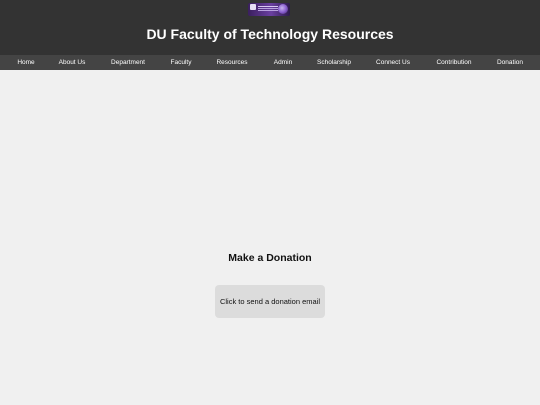 Image resolution: width=540 pixels, height=405 pixels. What do you see at coordinates (231, 62) in the screenshot?
I see `nav-item-resources: Resources` at bounding box center [231, 62].